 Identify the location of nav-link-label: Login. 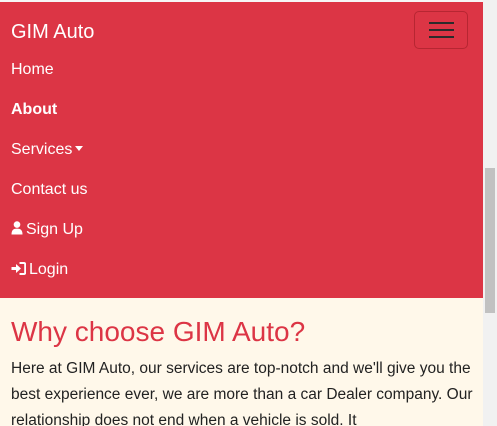
(49, 269).